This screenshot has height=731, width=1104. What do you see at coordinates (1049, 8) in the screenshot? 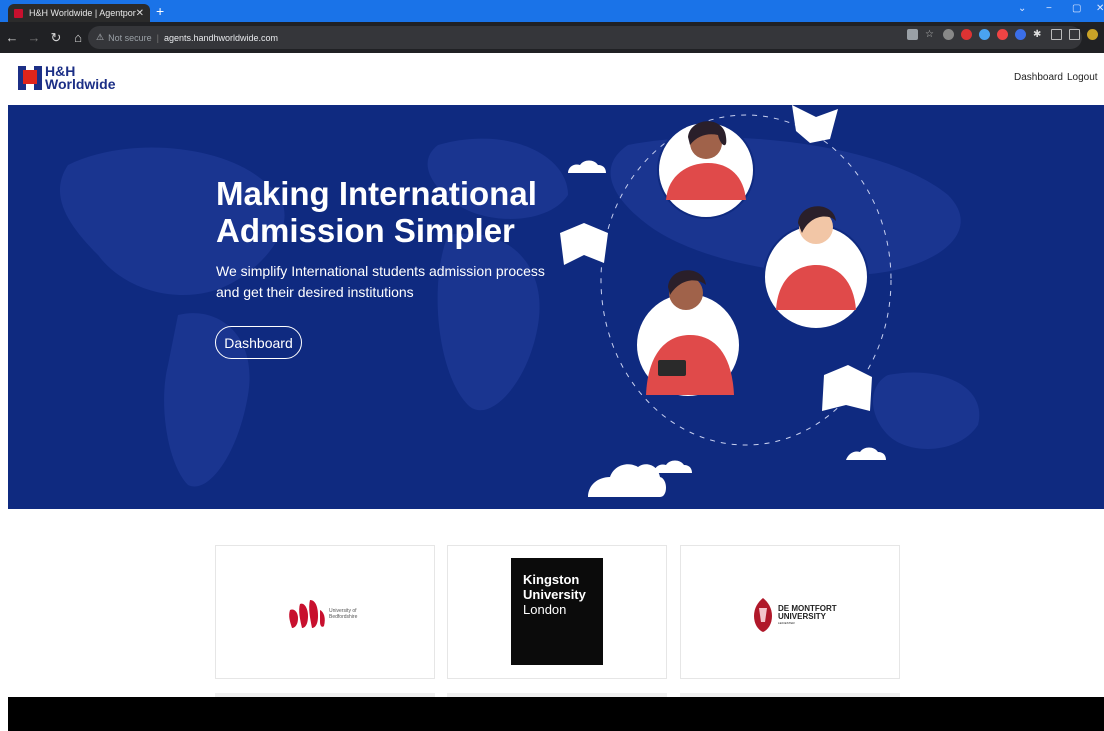
I see `minimize-icon: −` at bounding box center [1049, 8].